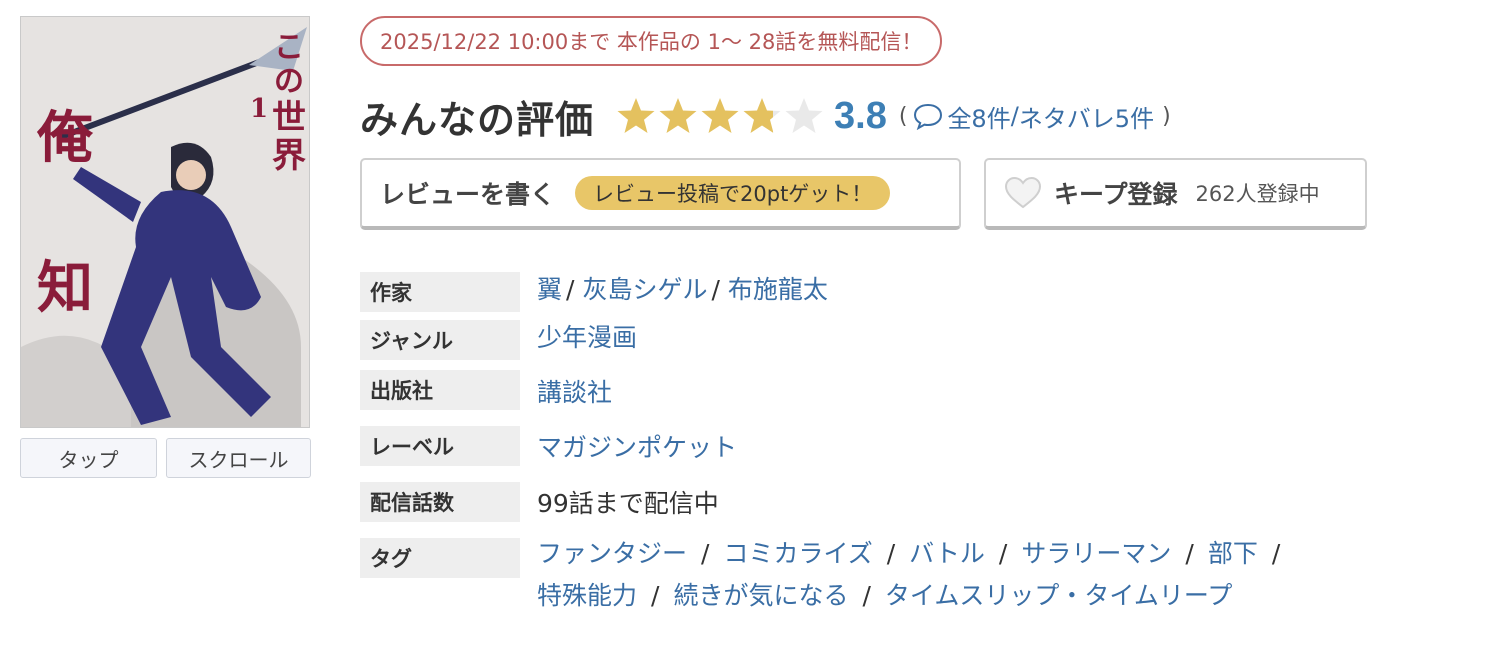 This screenshot has width=1494, height=650. What do you see at coordinates (1014, 116) in the screenshot?
I see `review-slash: /` at bounding box center [1014, 116].